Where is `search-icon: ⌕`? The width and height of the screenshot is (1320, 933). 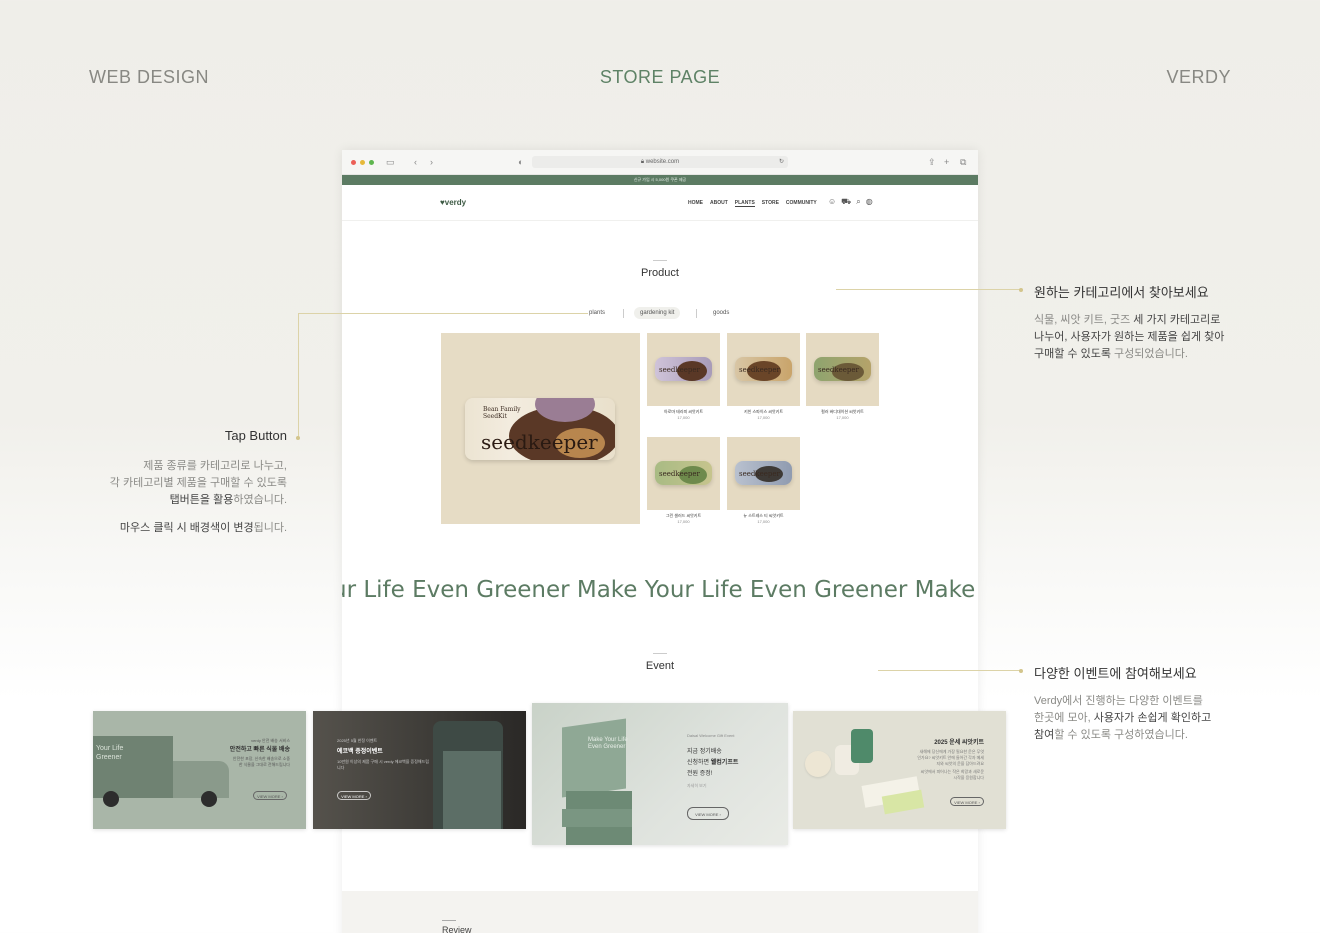
search-icon: ⌕ is located at coordinates (858, 202).